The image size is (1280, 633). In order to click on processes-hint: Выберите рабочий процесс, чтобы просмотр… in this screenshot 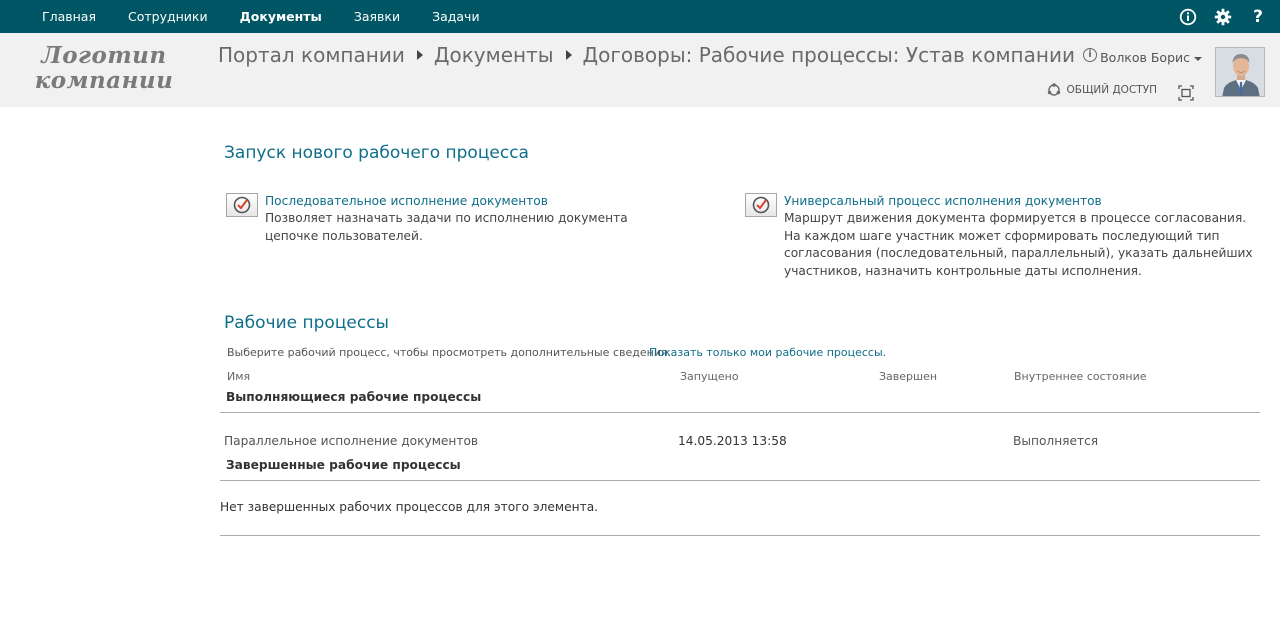, I will do `click(449, 352)`.